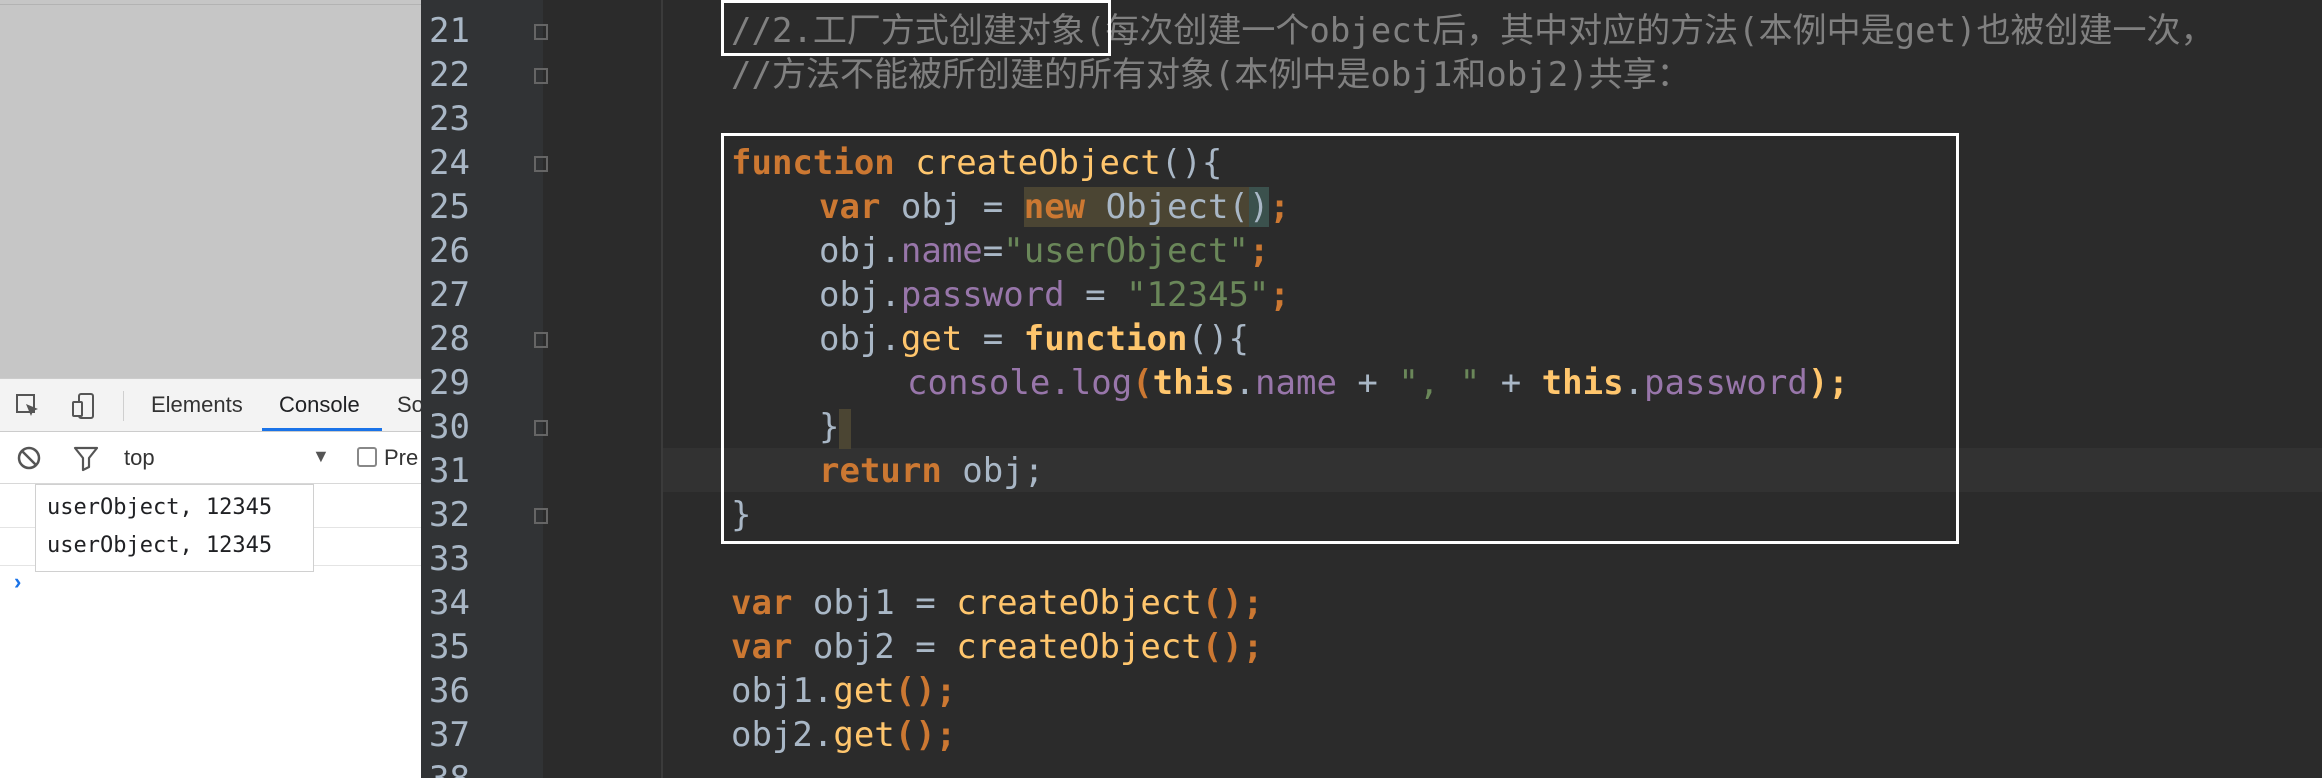  I want to click on code-line-36: obj1.get();, so click(843, 691).